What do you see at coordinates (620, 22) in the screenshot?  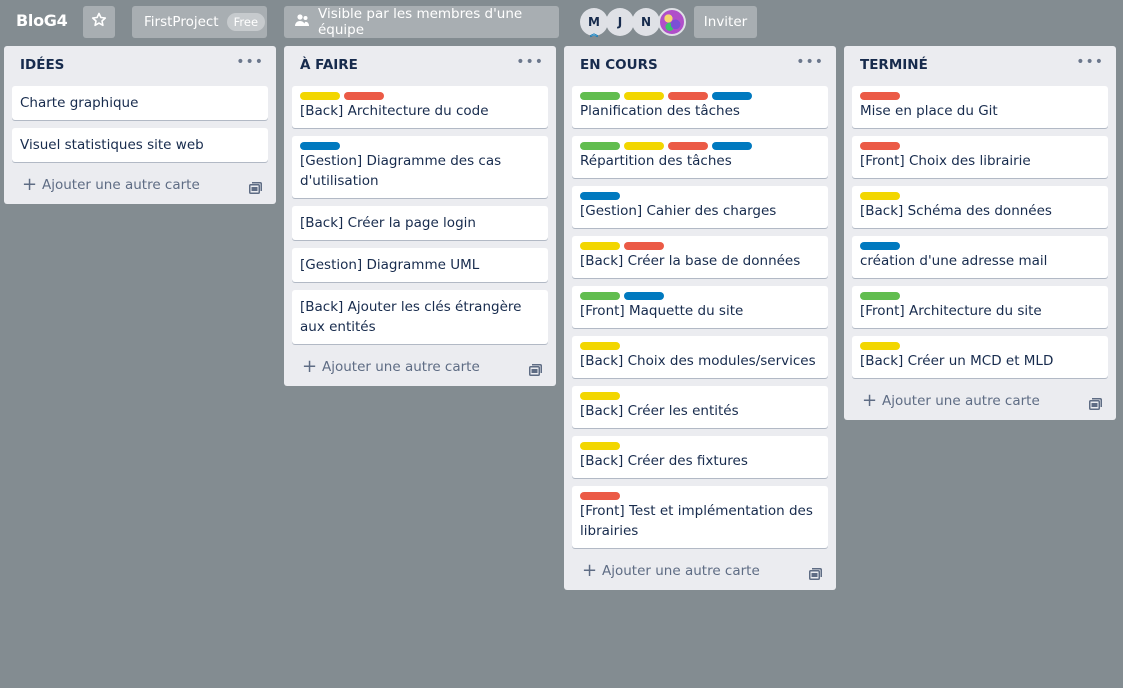 I see `avatar-member-j: J` at bounding box center [620, 22].